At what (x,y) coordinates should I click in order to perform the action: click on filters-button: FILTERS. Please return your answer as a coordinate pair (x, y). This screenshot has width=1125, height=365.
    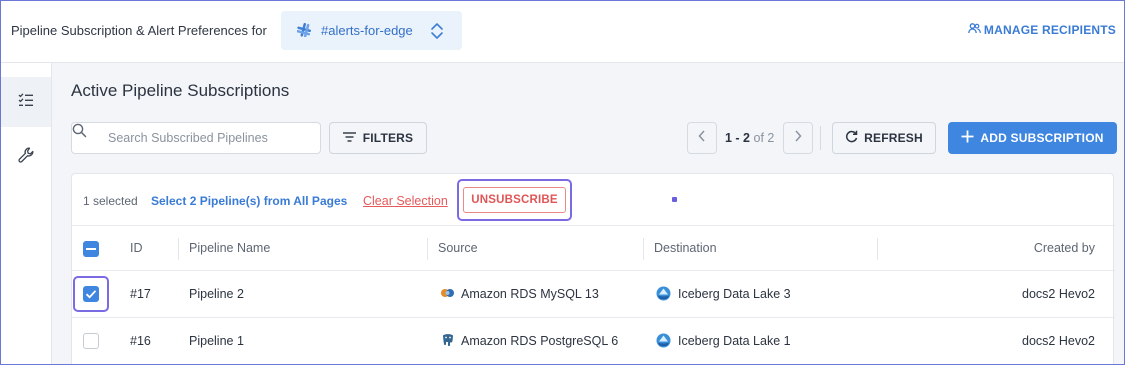
    Looking at the image, I should click on (378, 138).